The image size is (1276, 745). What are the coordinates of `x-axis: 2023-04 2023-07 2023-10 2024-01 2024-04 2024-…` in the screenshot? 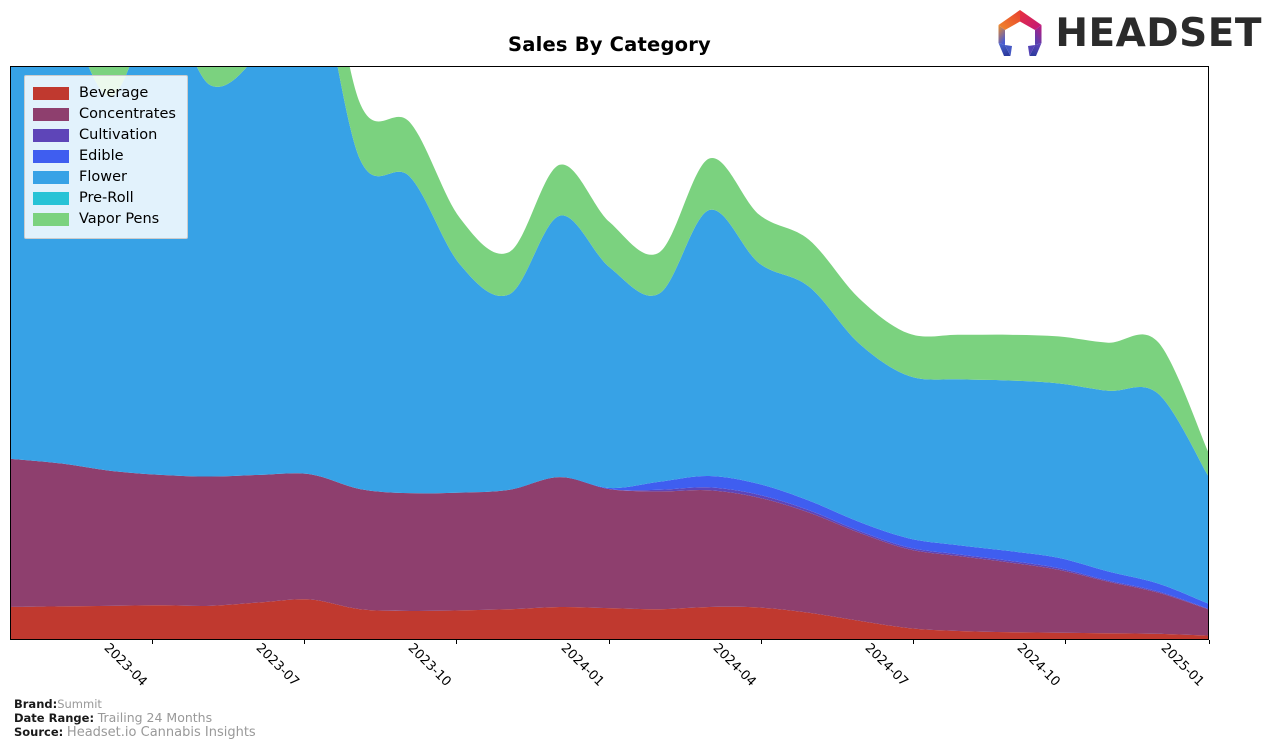 It's located at (610, 670).